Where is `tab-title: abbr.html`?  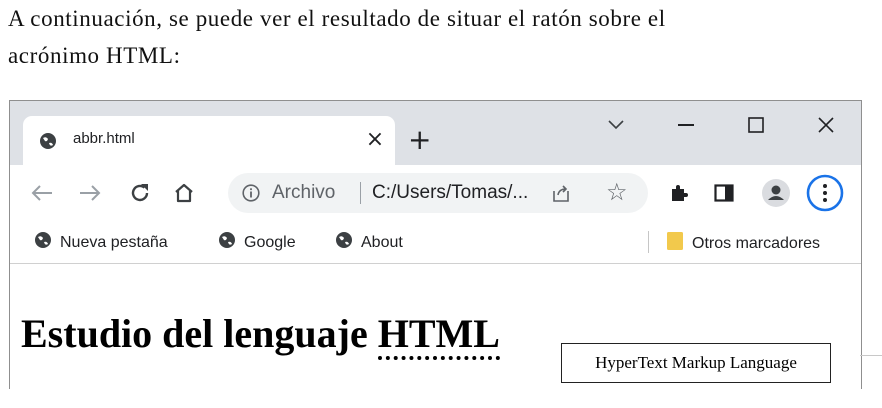 tab-title: abbr.html is located at coordinates (104, 138).